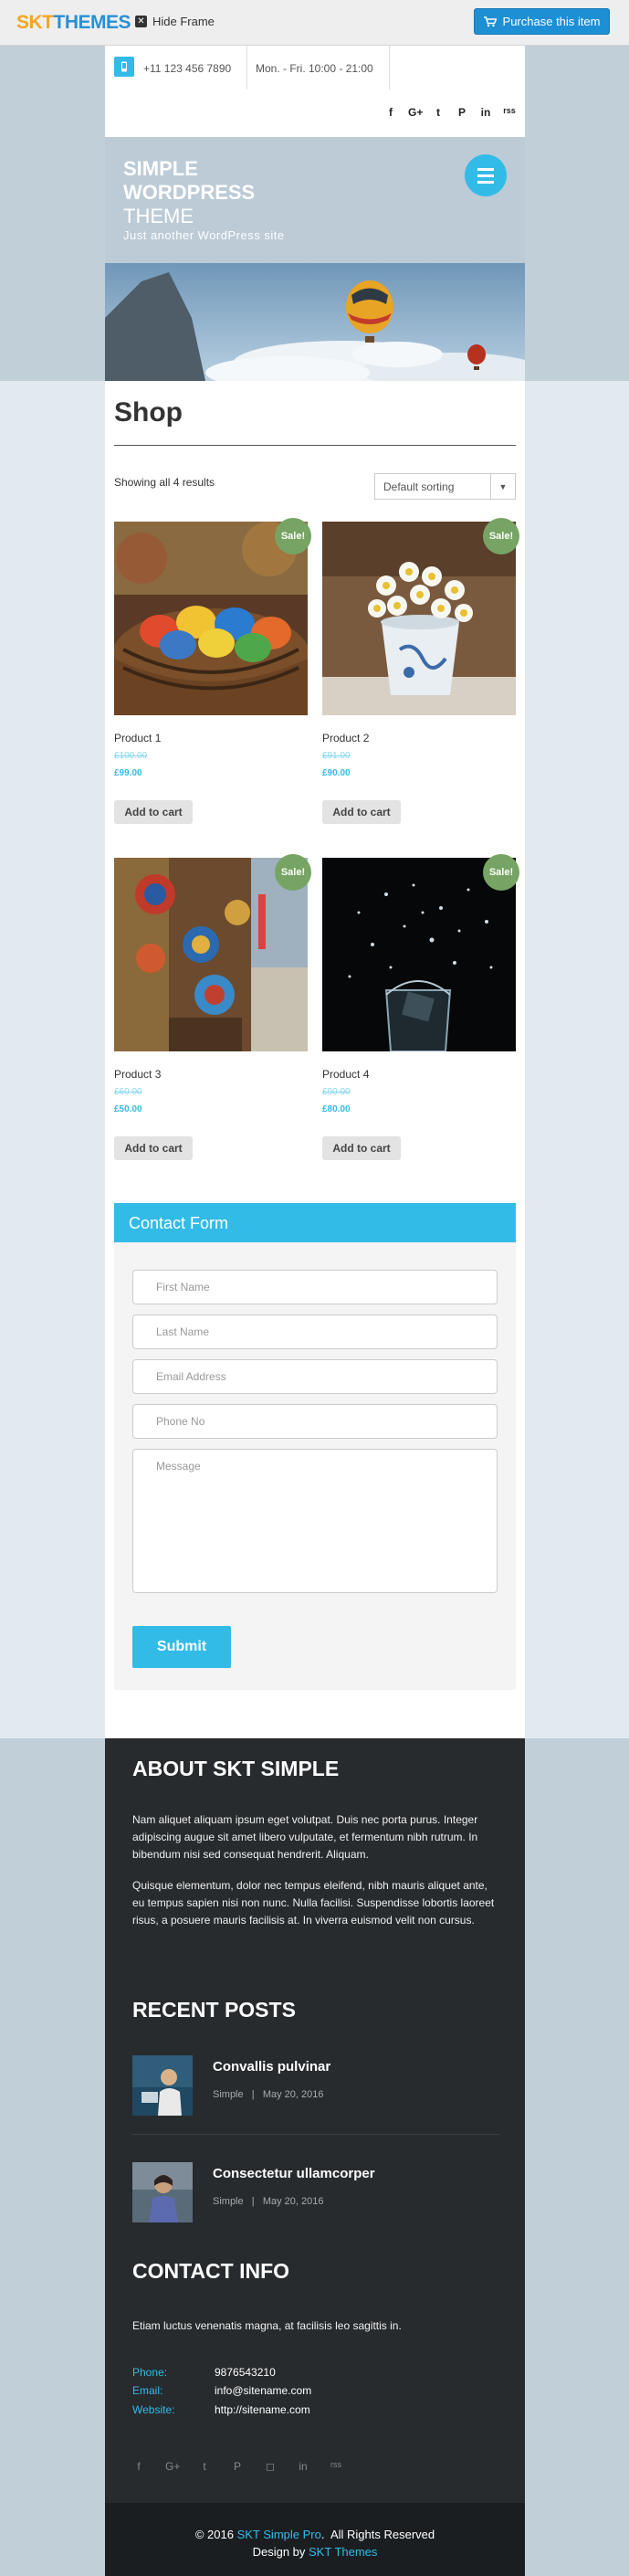 The image size is (629, 2576). What do you see at coordinates (124, 67) in the screenshot?
I see `phone-icon` at bounding box center [124, 67].